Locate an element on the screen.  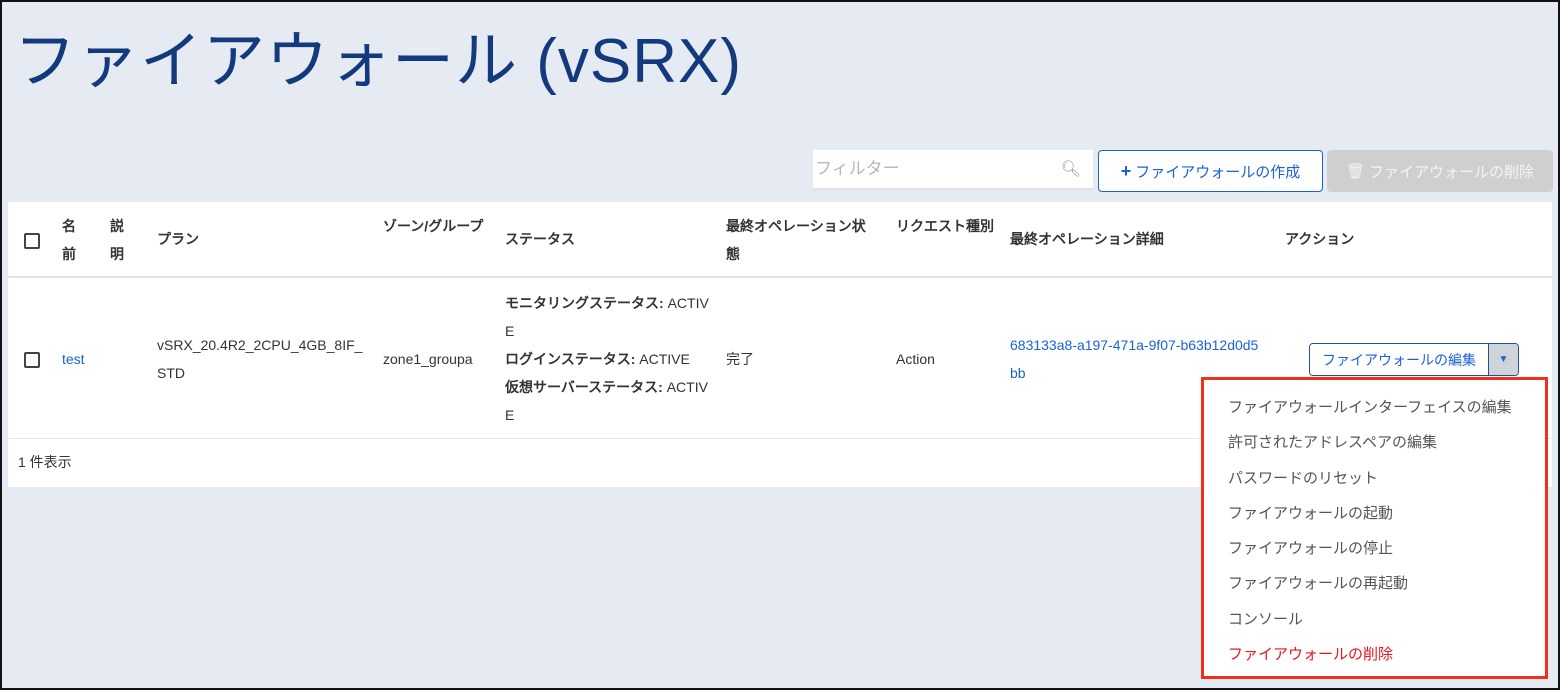
action-split-button: ファイアウォールの編集 ▼ is located at coordinates (1414, 359).